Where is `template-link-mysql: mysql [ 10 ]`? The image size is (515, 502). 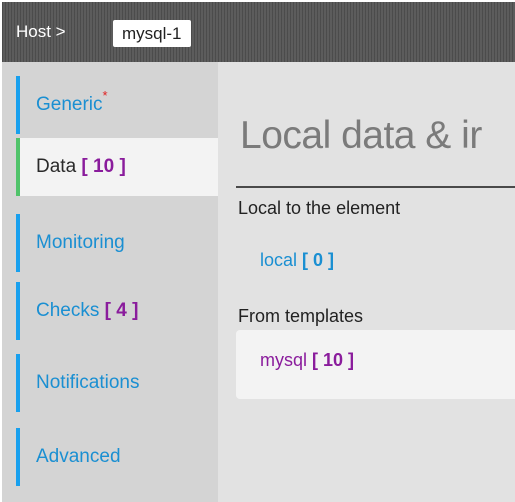 template-link-mysql: mysql [ 10 ] is located at coordinates (307, 360).